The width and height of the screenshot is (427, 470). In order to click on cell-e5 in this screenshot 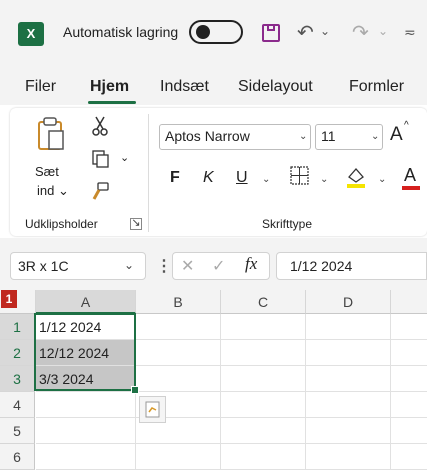, I will do `click(409, 431)`.